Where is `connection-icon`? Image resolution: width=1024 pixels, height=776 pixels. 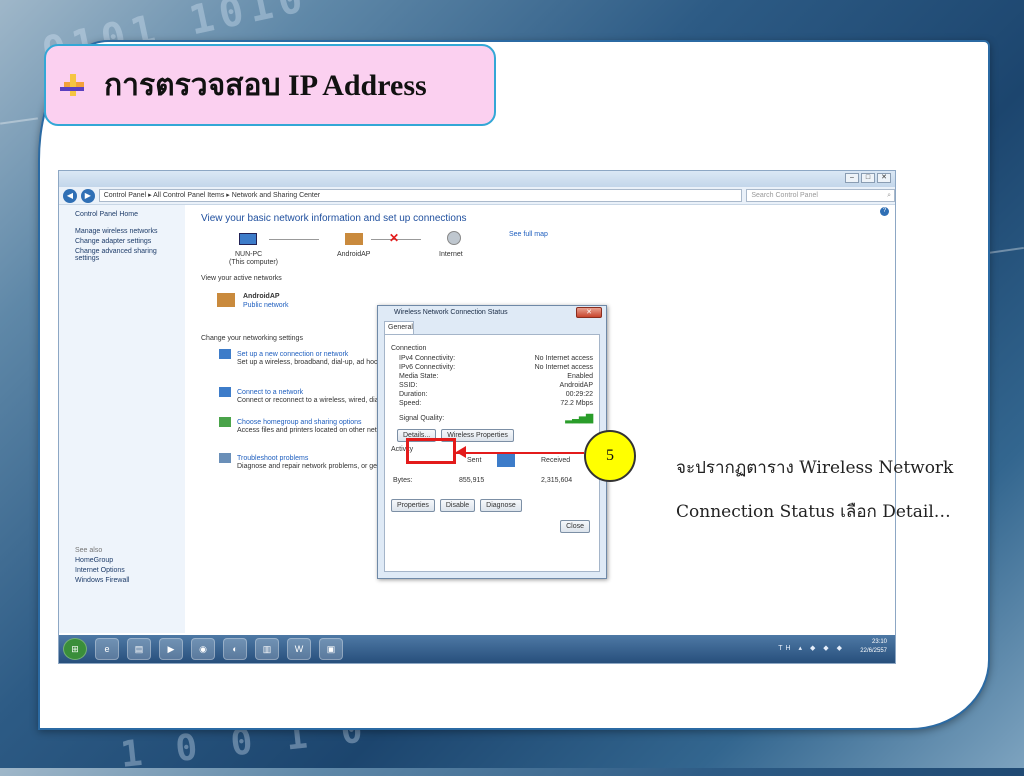
connection-icon is located at coordinates (225, 354).